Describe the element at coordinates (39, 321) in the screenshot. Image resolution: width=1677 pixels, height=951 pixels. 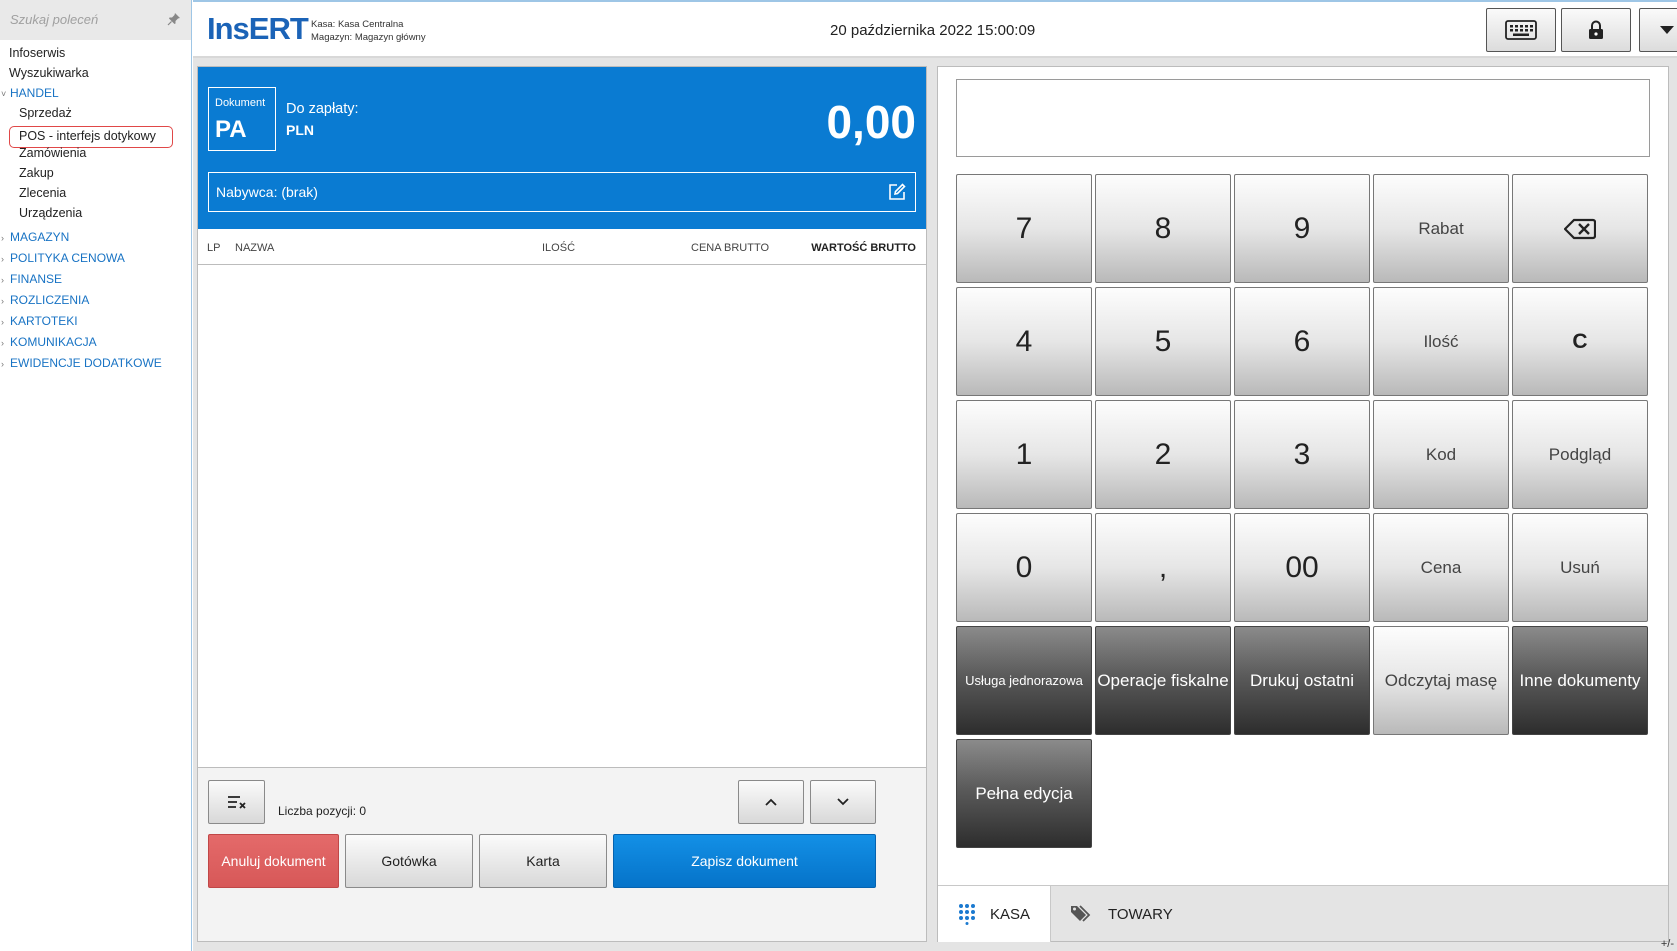
I see `sidebar-section-kartoteki: › KARTOTEKI` at that location.